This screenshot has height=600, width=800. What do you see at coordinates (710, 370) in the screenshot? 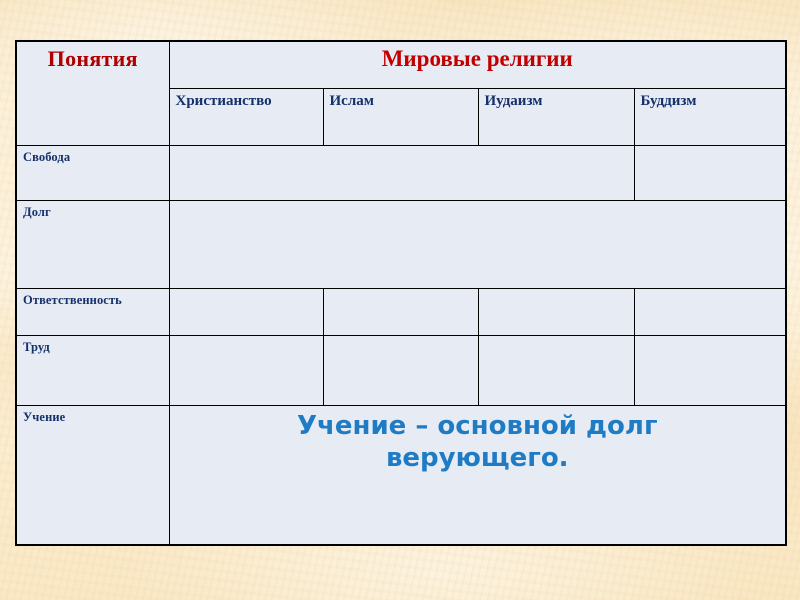
I see `cell-trud-buddhism` at bounding box center [710, 370].